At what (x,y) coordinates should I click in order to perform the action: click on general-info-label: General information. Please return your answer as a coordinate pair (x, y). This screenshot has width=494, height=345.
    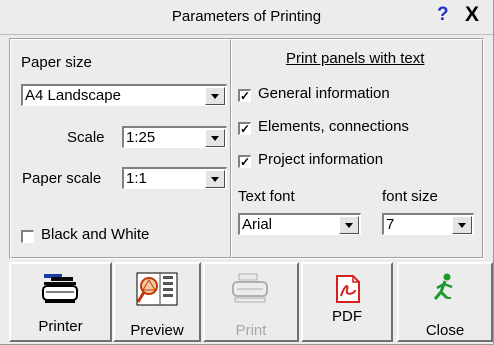
    Looking at the image, I should click on (324, 93).